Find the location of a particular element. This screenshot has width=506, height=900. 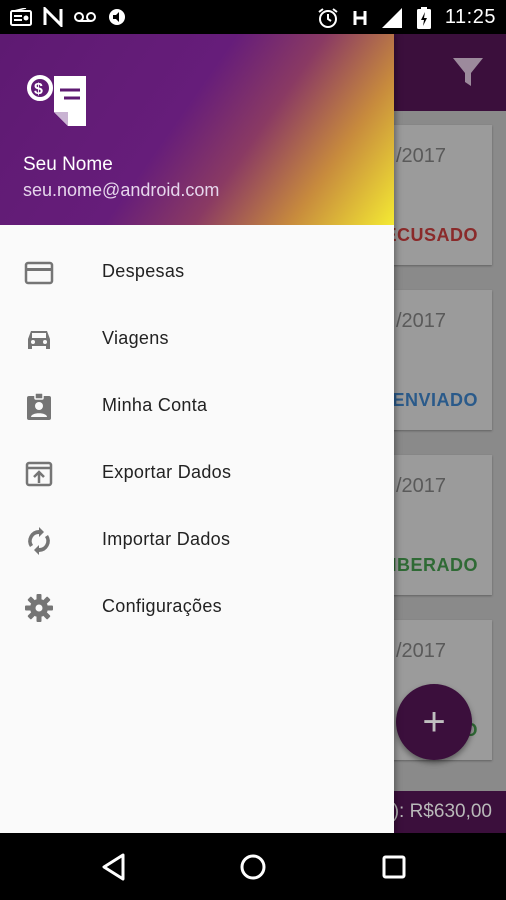

home-icon is located at coordinates (253, 867).